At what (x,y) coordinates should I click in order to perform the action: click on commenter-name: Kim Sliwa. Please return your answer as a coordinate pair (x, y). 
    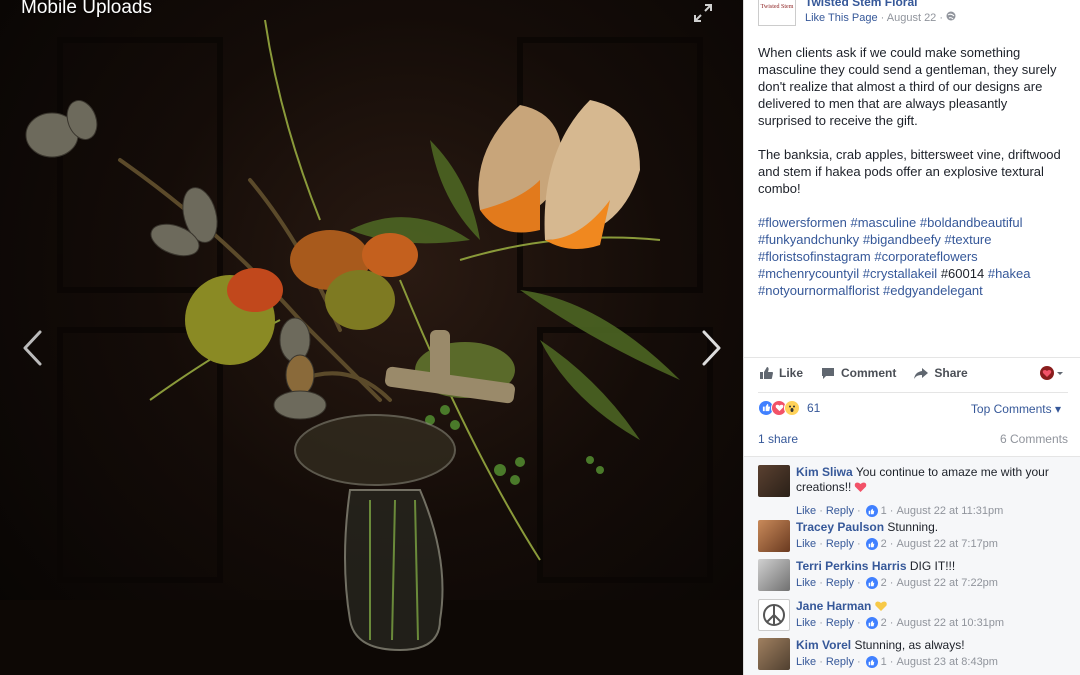
    Looking at the image, I should click on (824, 472).